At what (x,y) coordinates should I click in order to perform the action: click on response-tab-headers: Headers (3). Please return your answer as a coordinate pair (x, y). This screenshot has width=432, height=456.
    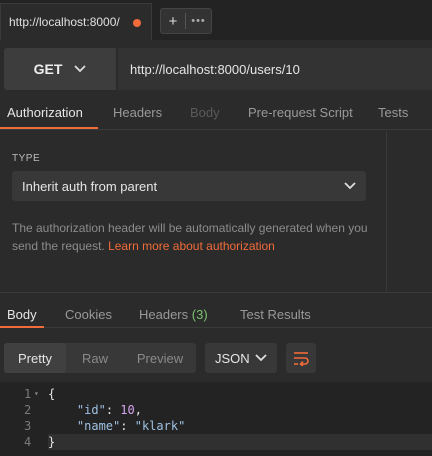
    Looking at the image, I should click on (173, 314).